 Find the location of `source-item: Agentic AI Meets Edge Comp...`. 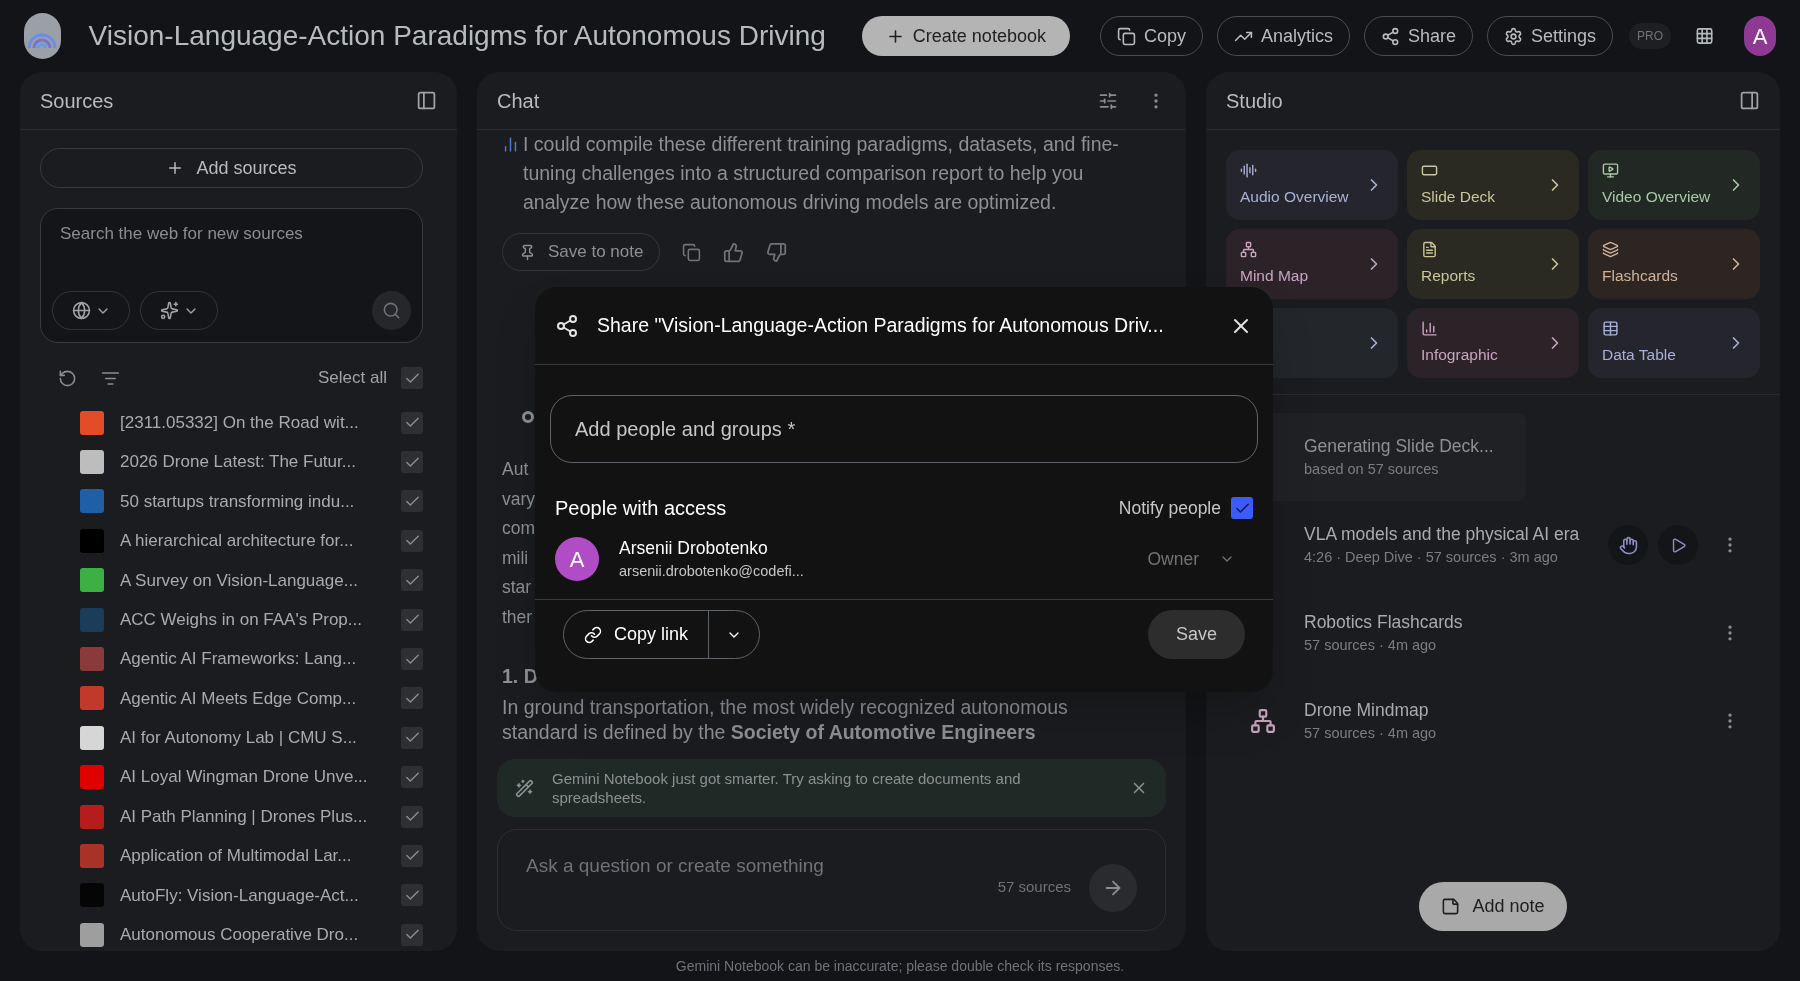

source-item: Agentic AI Meets Edge Comp... is located at coordinates (238, 698).